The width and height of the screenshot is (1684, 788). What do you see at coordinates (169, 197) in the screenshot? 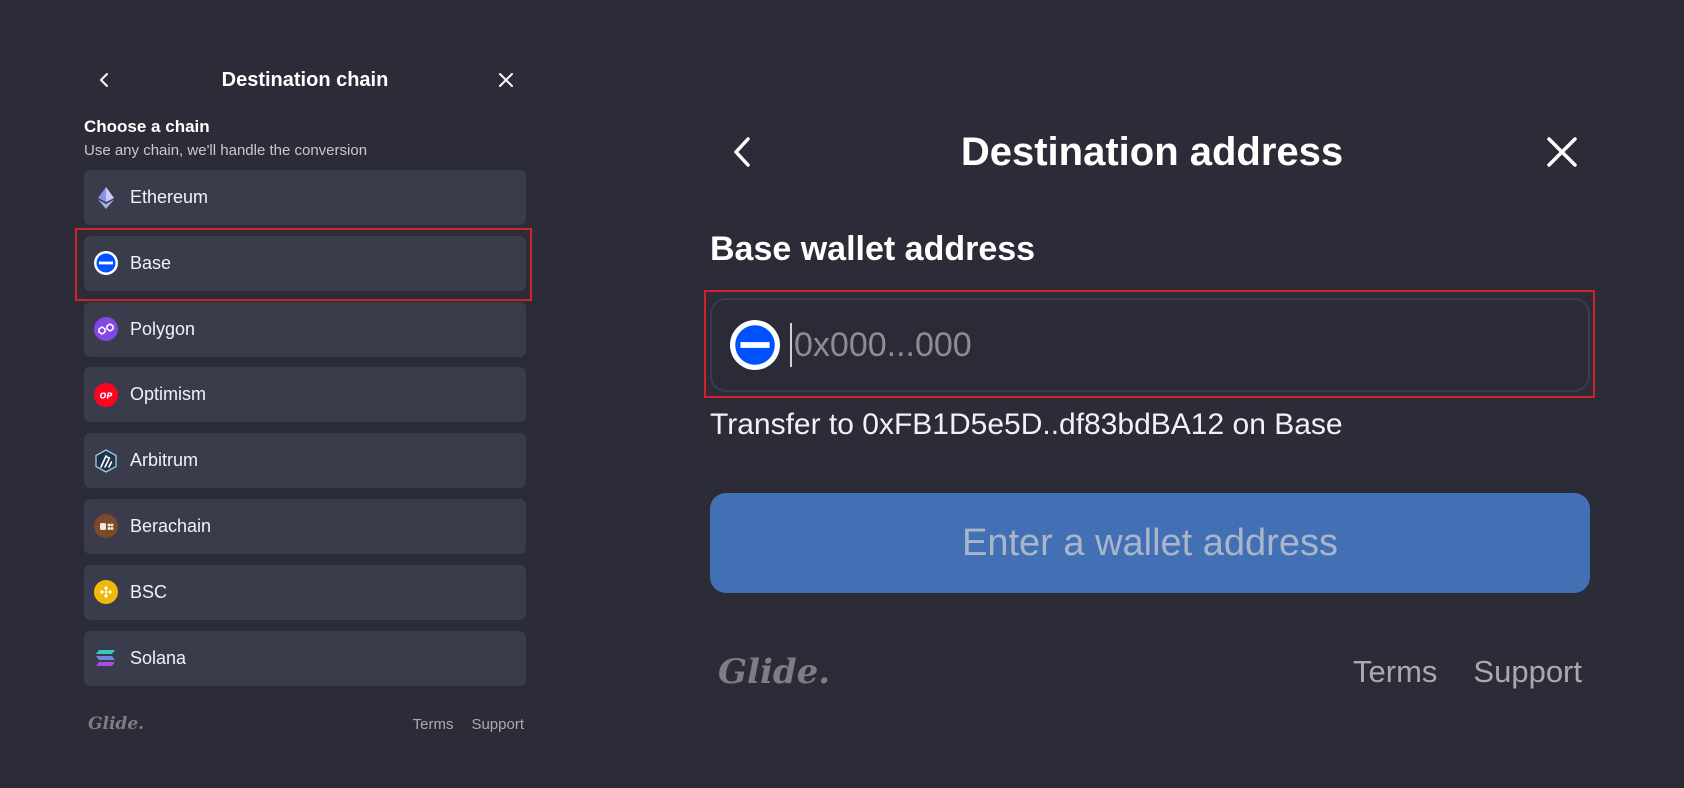
I see `chain-label: Ethereum` at bounding box center [169, 197].